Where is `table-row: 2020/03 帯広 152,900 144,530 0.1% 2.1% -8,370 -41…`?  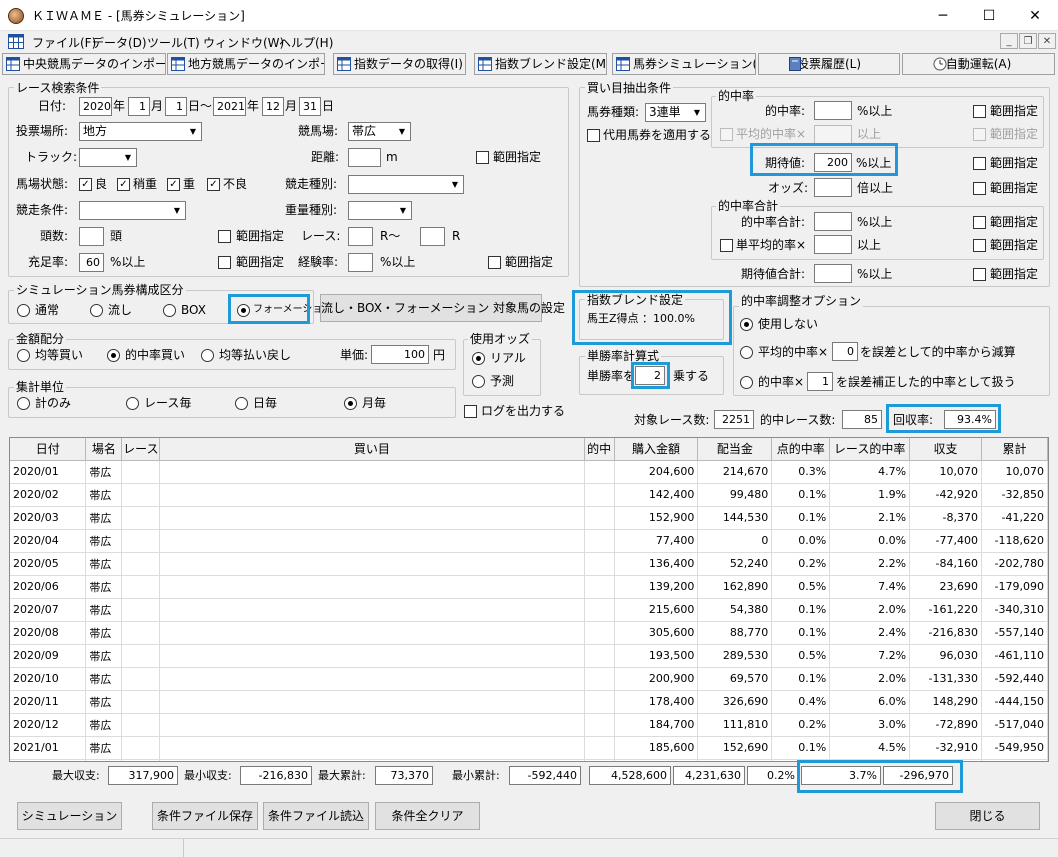
table-row: 2020/03 帯広 152,900 144,530 0.1% 2.1% -8,370 -41… is located at coordinates (529, 518).